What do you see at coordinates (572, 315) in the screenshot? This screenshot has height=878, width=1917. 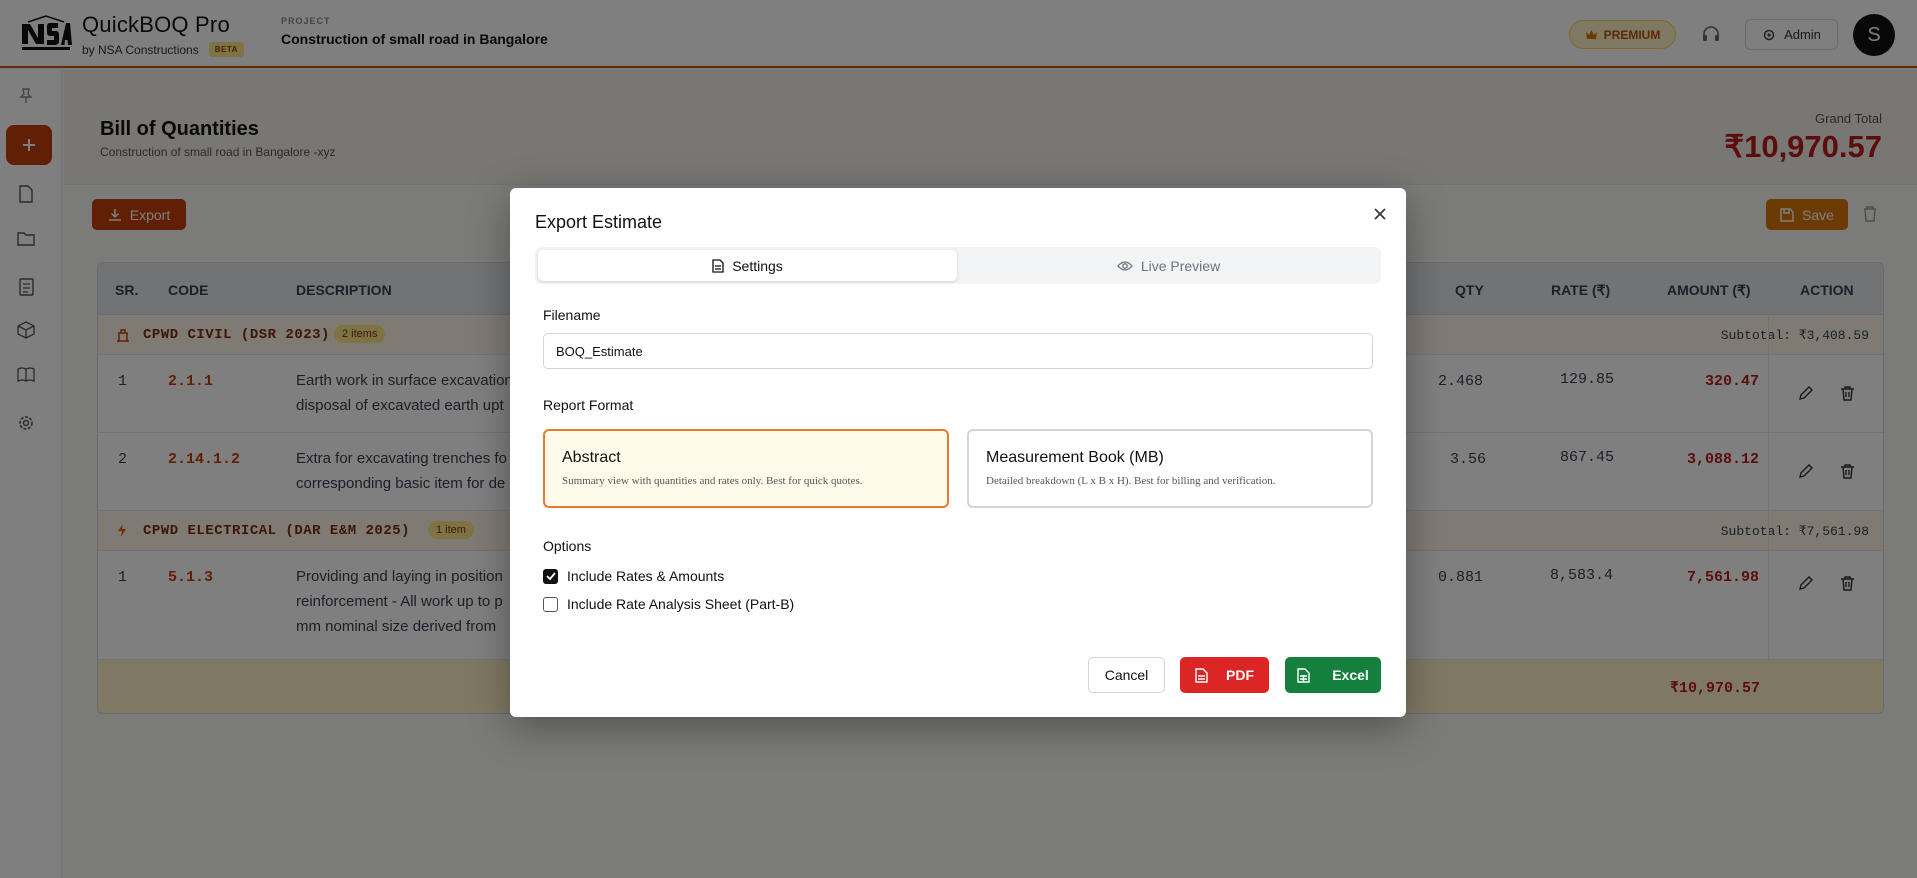 I see `filename-label: Filename` at bounding box center [572, 315].